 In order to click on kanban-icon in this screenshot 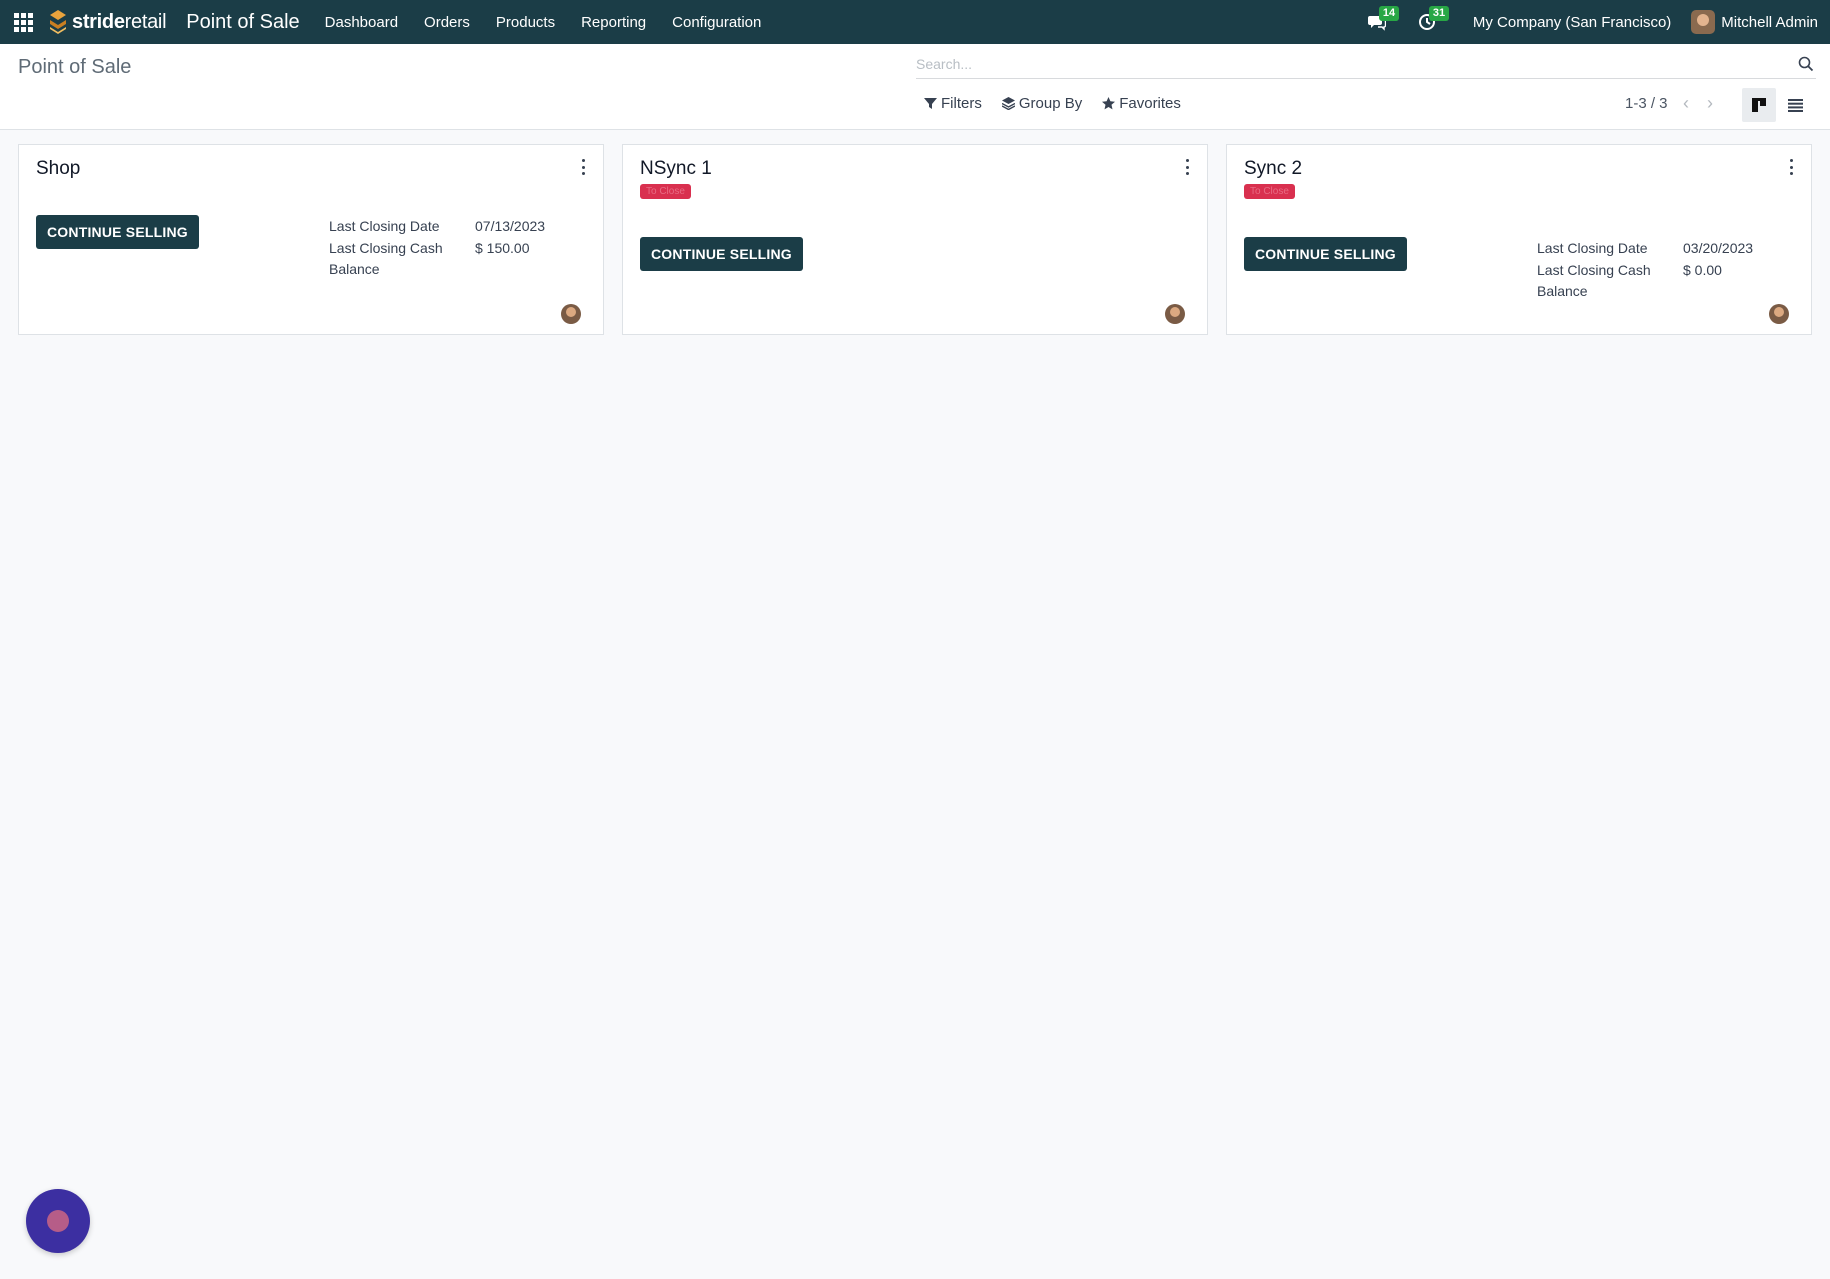, I will do `click(1759, 105)`.